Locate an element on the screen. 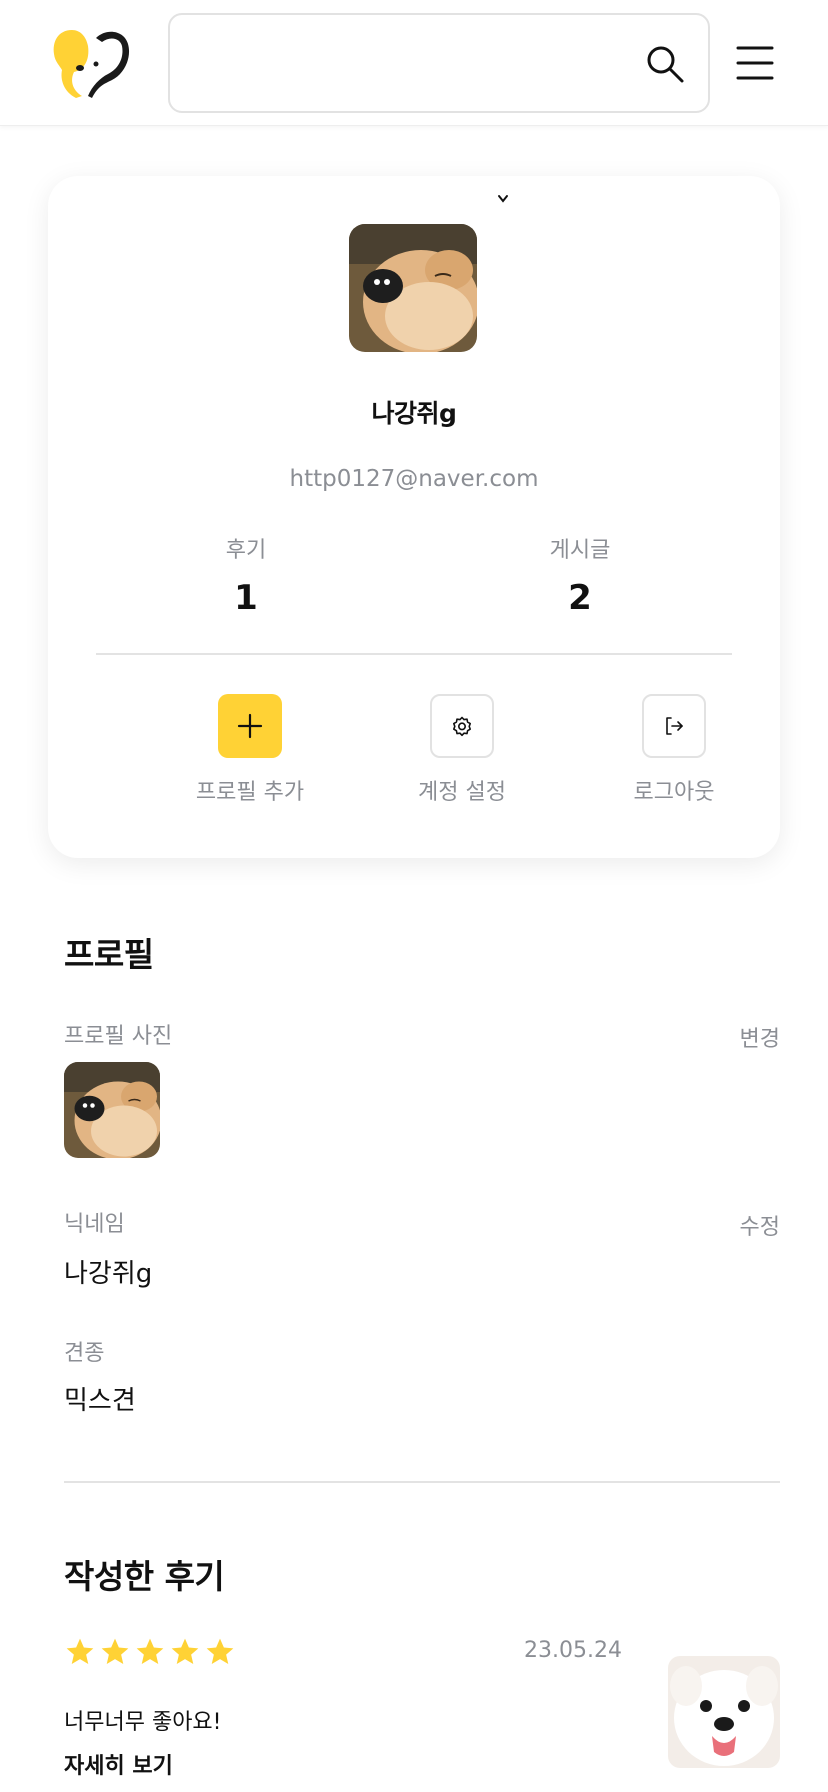 This screenshot has height=1792, width=828. stat-label: 후기 is located at coordinates (246, 550).